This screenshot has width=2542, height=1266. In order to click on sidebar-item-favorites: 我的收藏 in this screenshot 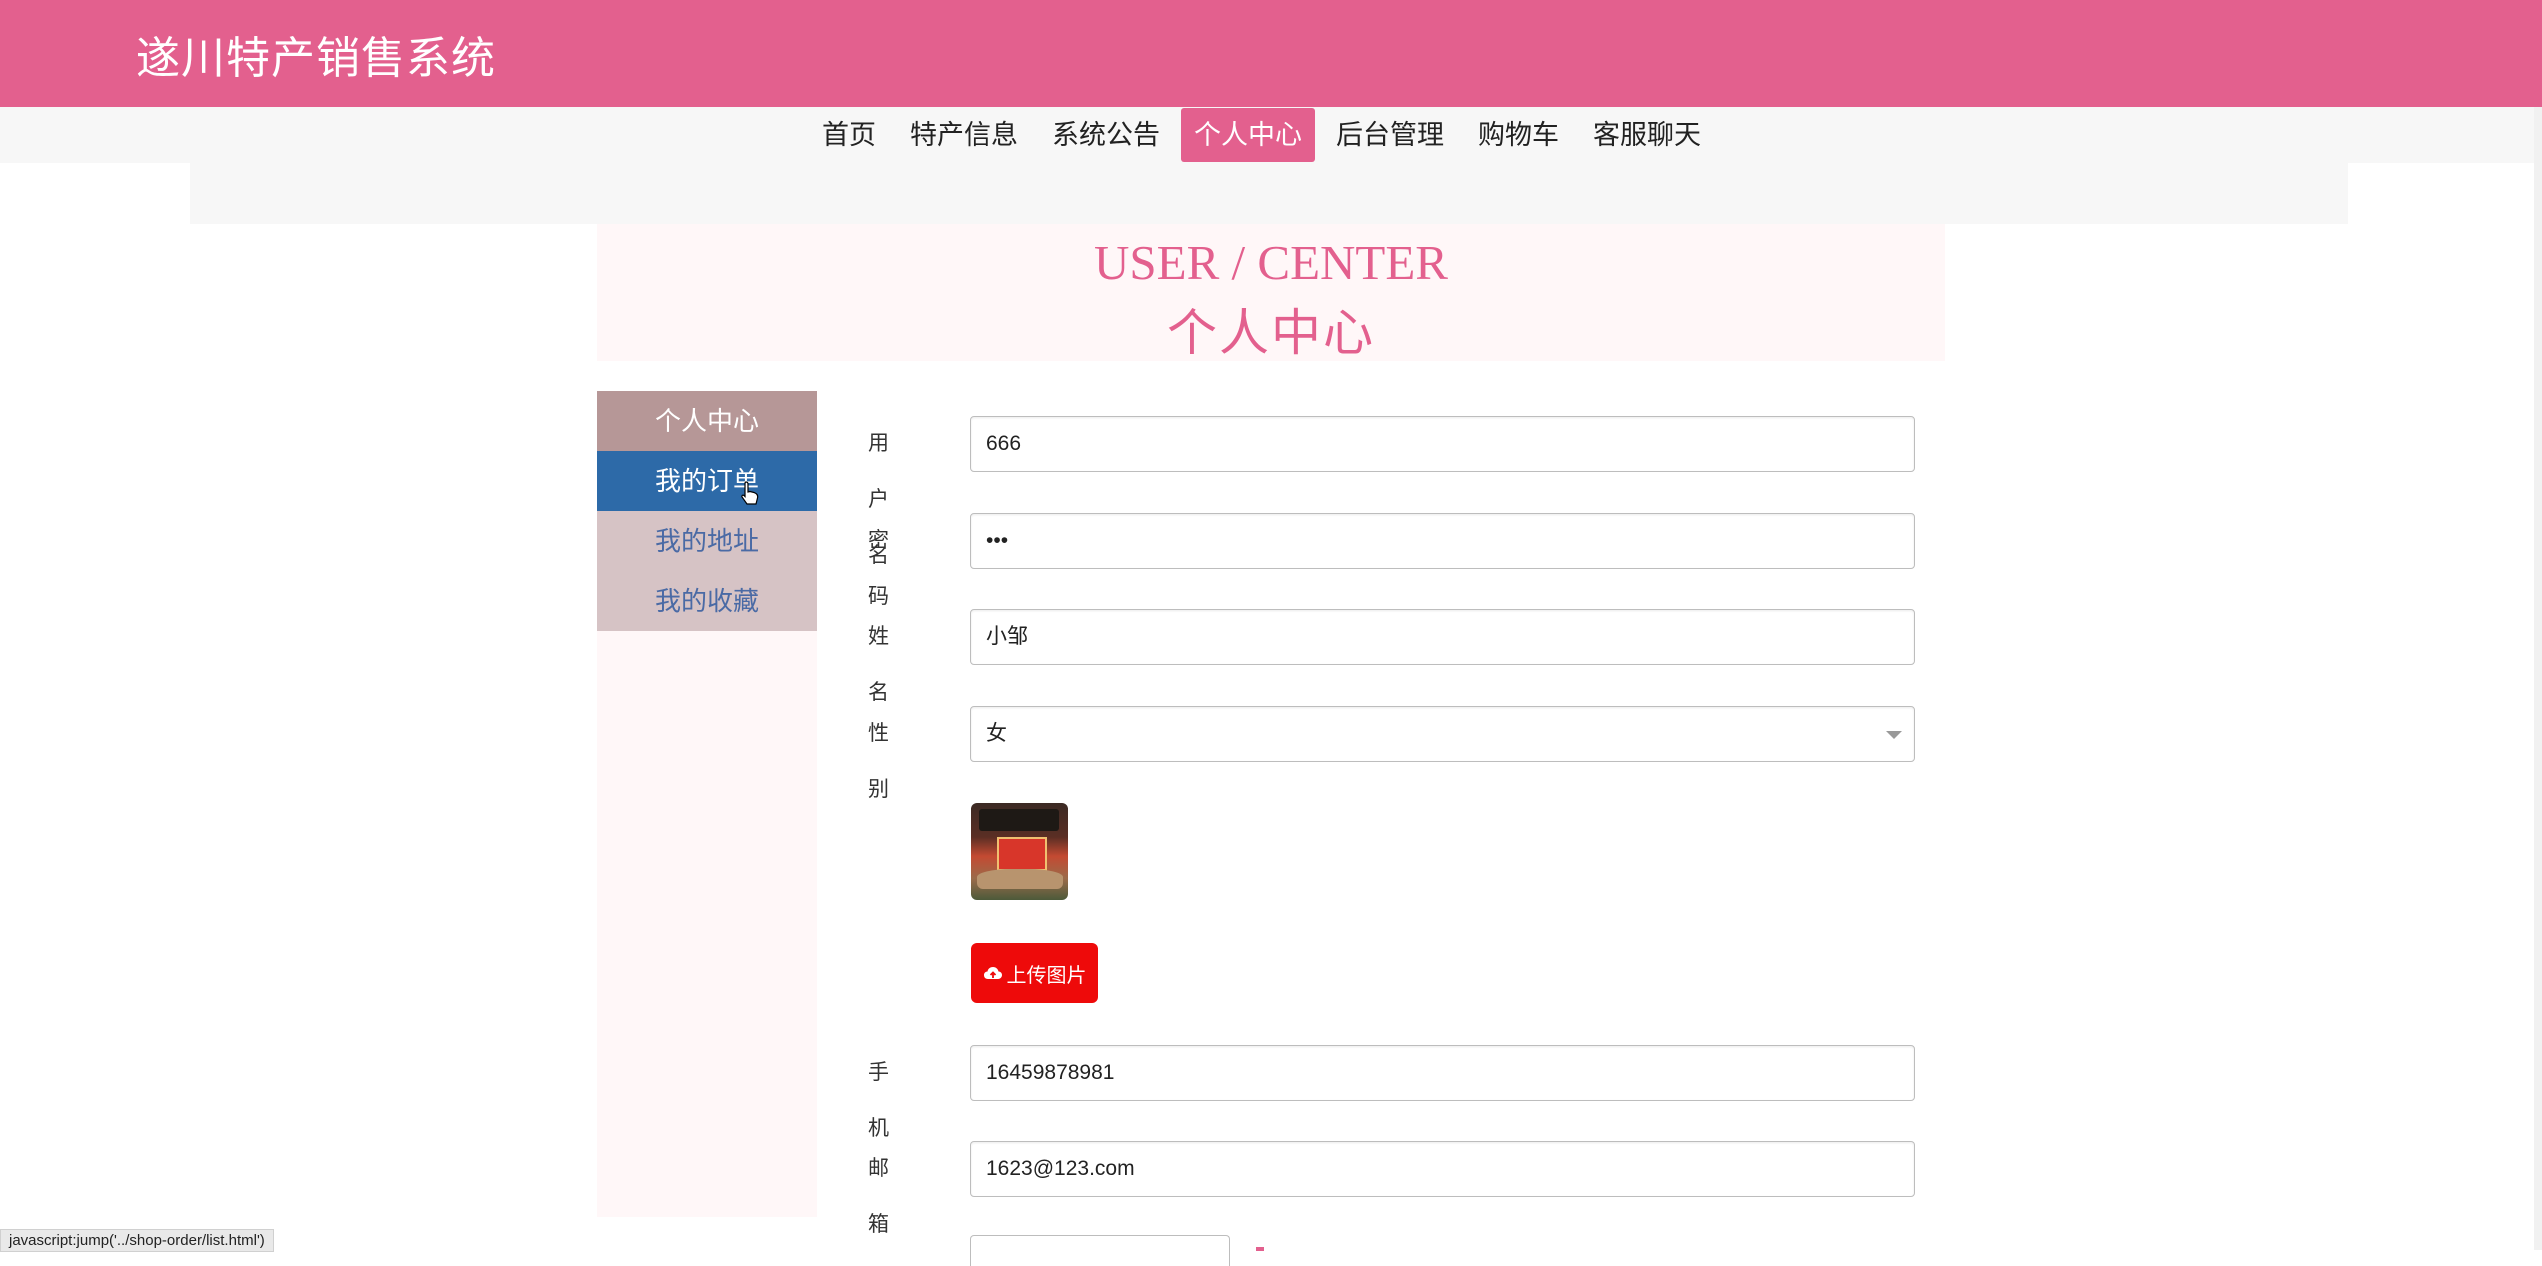, I will do `click(707, 601)`.